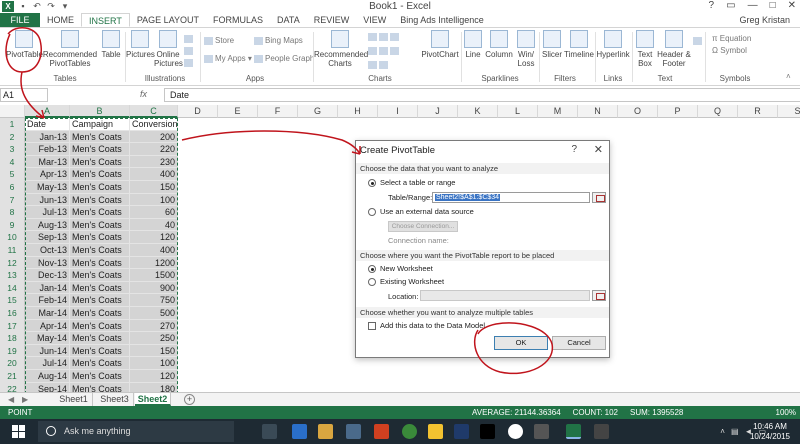 Image resolution: width=800 pixels, height=444 pixels. I want to click on excel-taskbar-icon, so click(573, 431).